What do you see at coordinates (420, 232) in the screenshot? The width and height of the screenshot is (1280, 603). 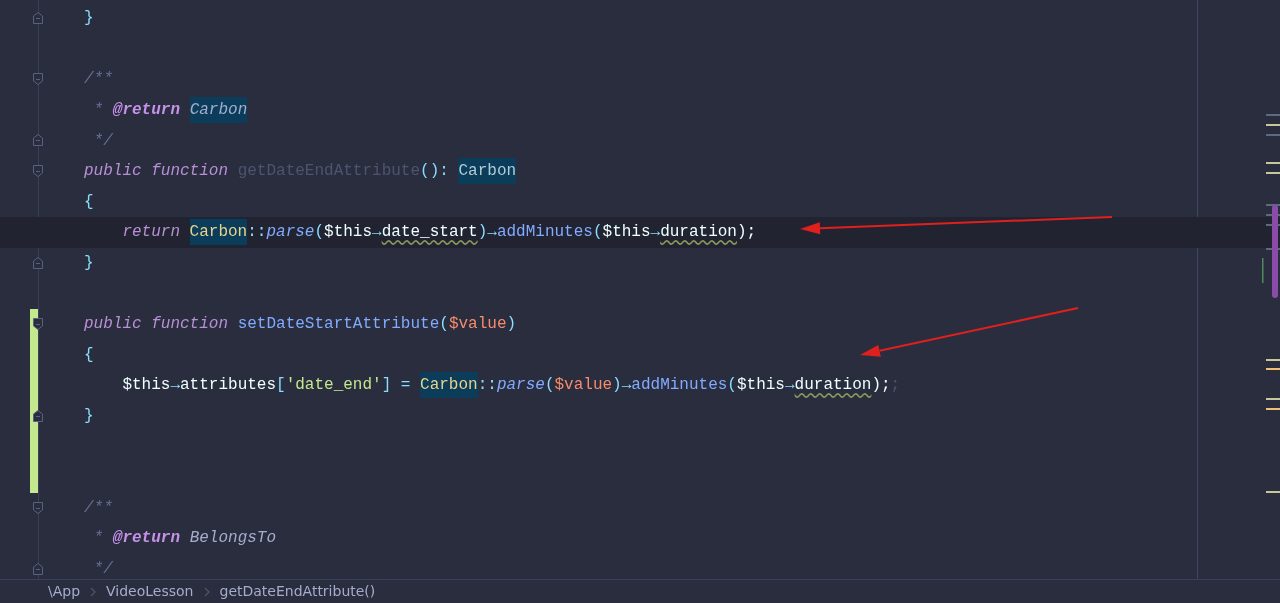 I see `code-line: return Carbon::parse($this→date_start)→addMinutes($this→duration);` at bounding box center [420, 232].